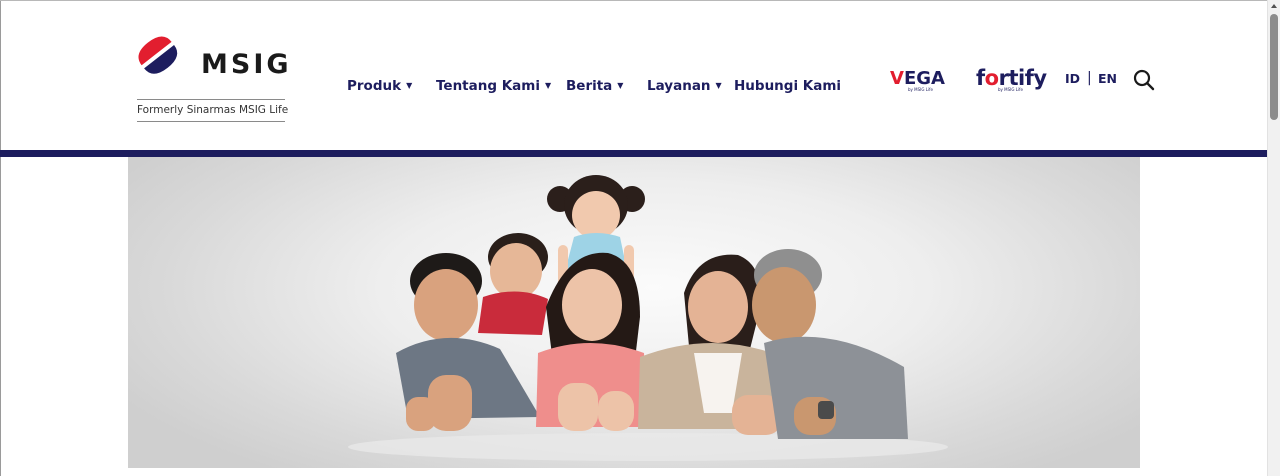  Describe the element at coordinates (1274, 67) in the screenshot. I see `scrollbar-thumb` at that location.